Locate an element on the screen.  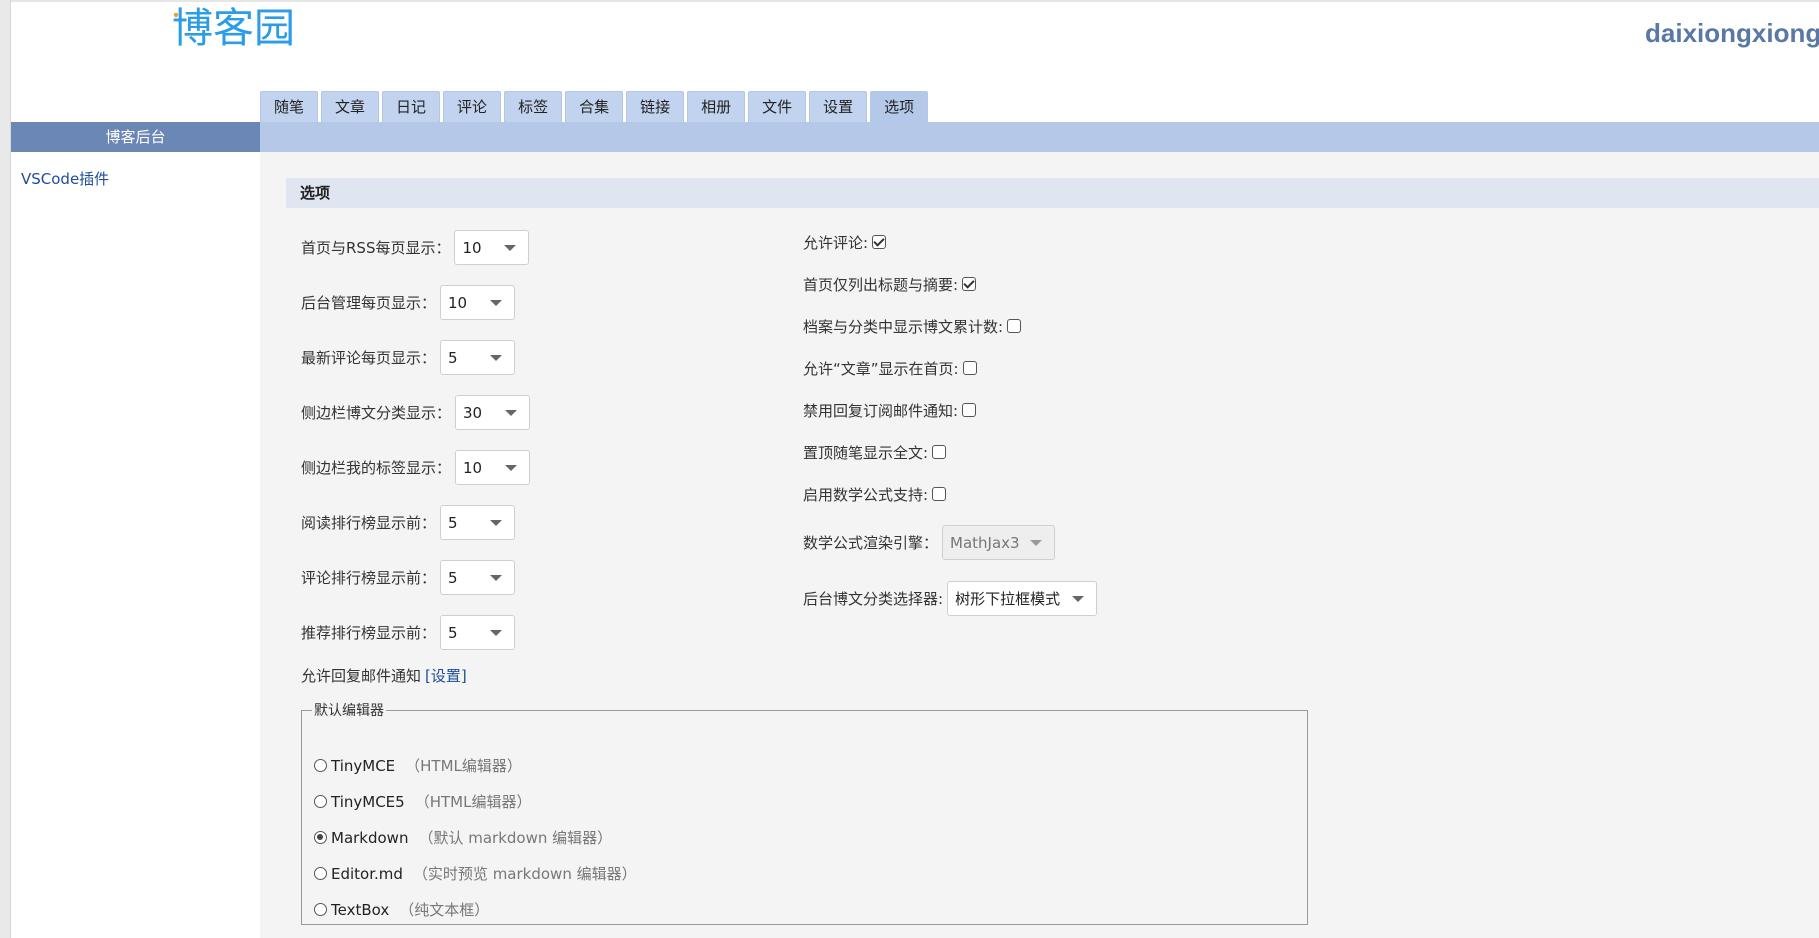
option-label: 阅读排行榜显示前： is located at coordinates (369, 523).